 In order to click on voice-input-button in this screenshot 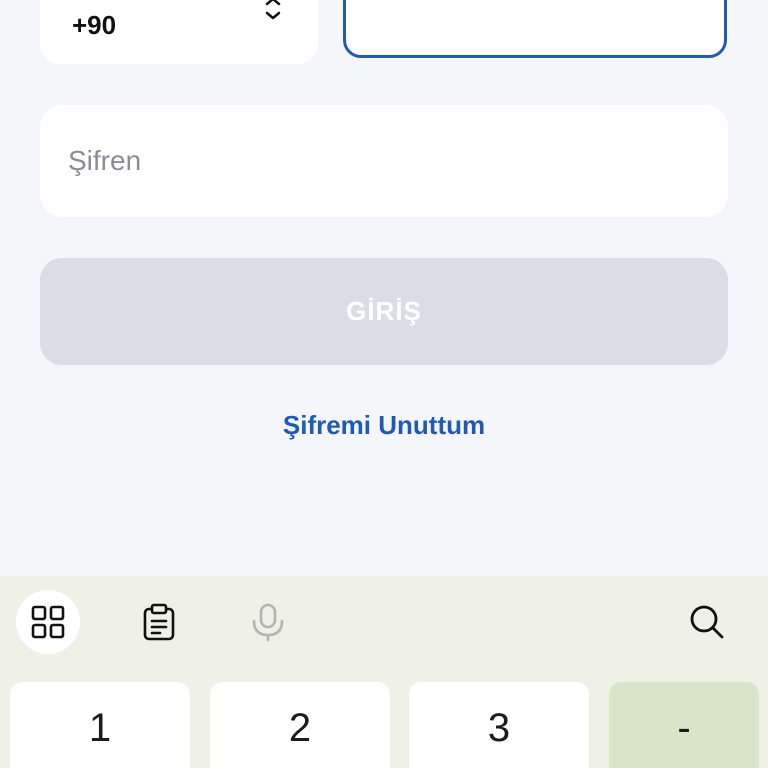, I will do `click(268, 622)`.